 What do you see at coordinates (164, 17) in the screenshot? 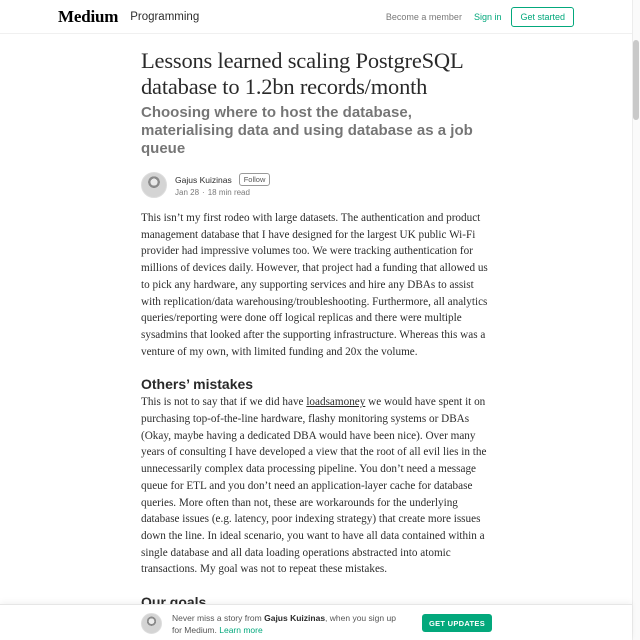
I see `publication-name: Programming` at bounding box center [164, 17].